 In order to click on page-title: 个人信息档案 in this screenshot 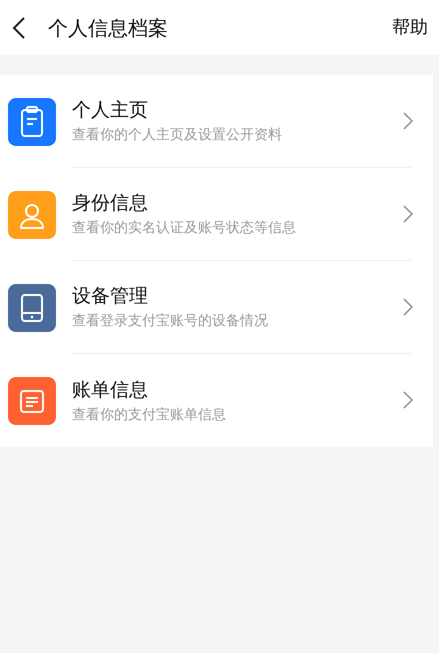, I will do `click(108, 28)`.